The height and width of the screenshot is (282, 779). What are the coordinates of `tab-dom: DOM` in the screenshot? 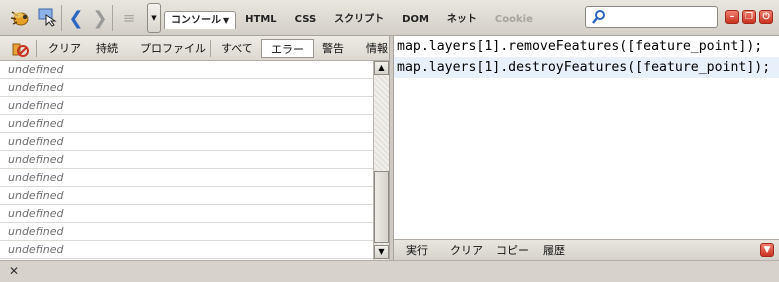 It's located at (415, 20).